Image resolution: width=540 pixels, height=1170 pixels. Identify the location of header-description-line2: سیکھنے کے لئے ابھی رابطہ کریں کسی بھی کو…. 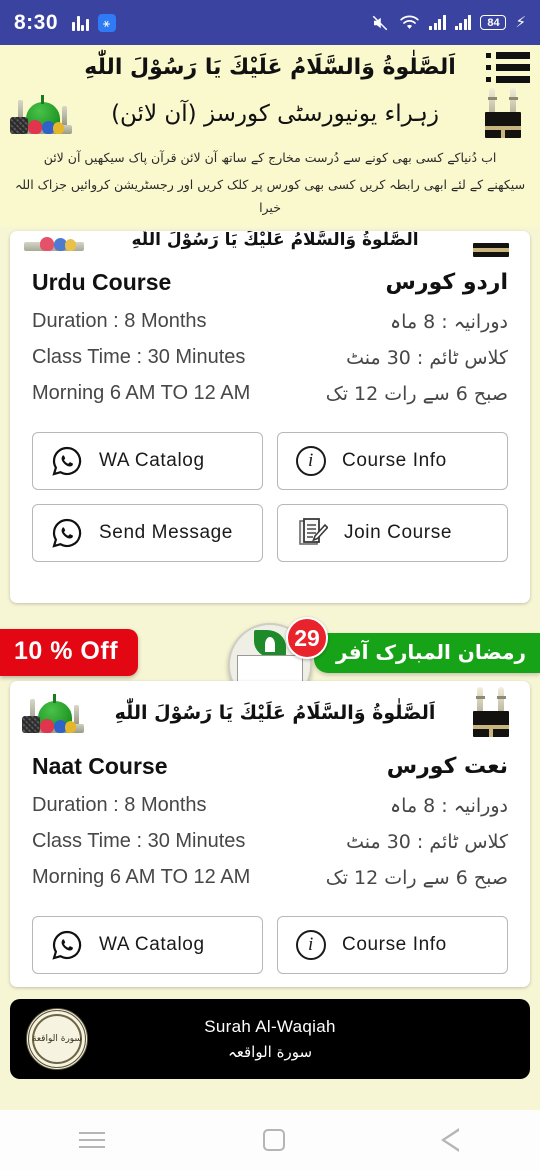
(270, 196).